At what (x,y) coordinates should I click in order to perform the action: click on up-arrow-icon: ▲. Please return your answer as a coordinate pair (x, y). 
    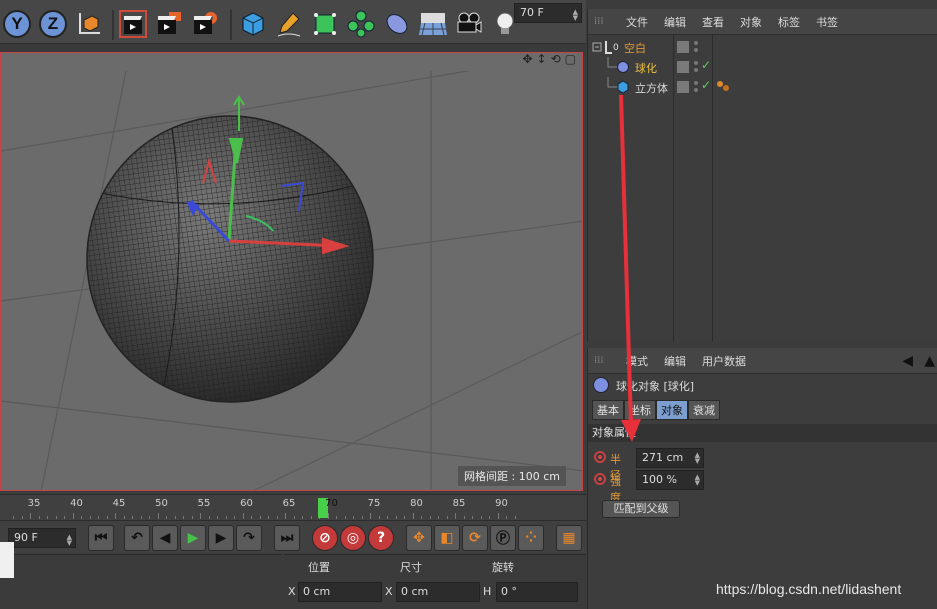
    Looking at the image, I should click on (929, 361).